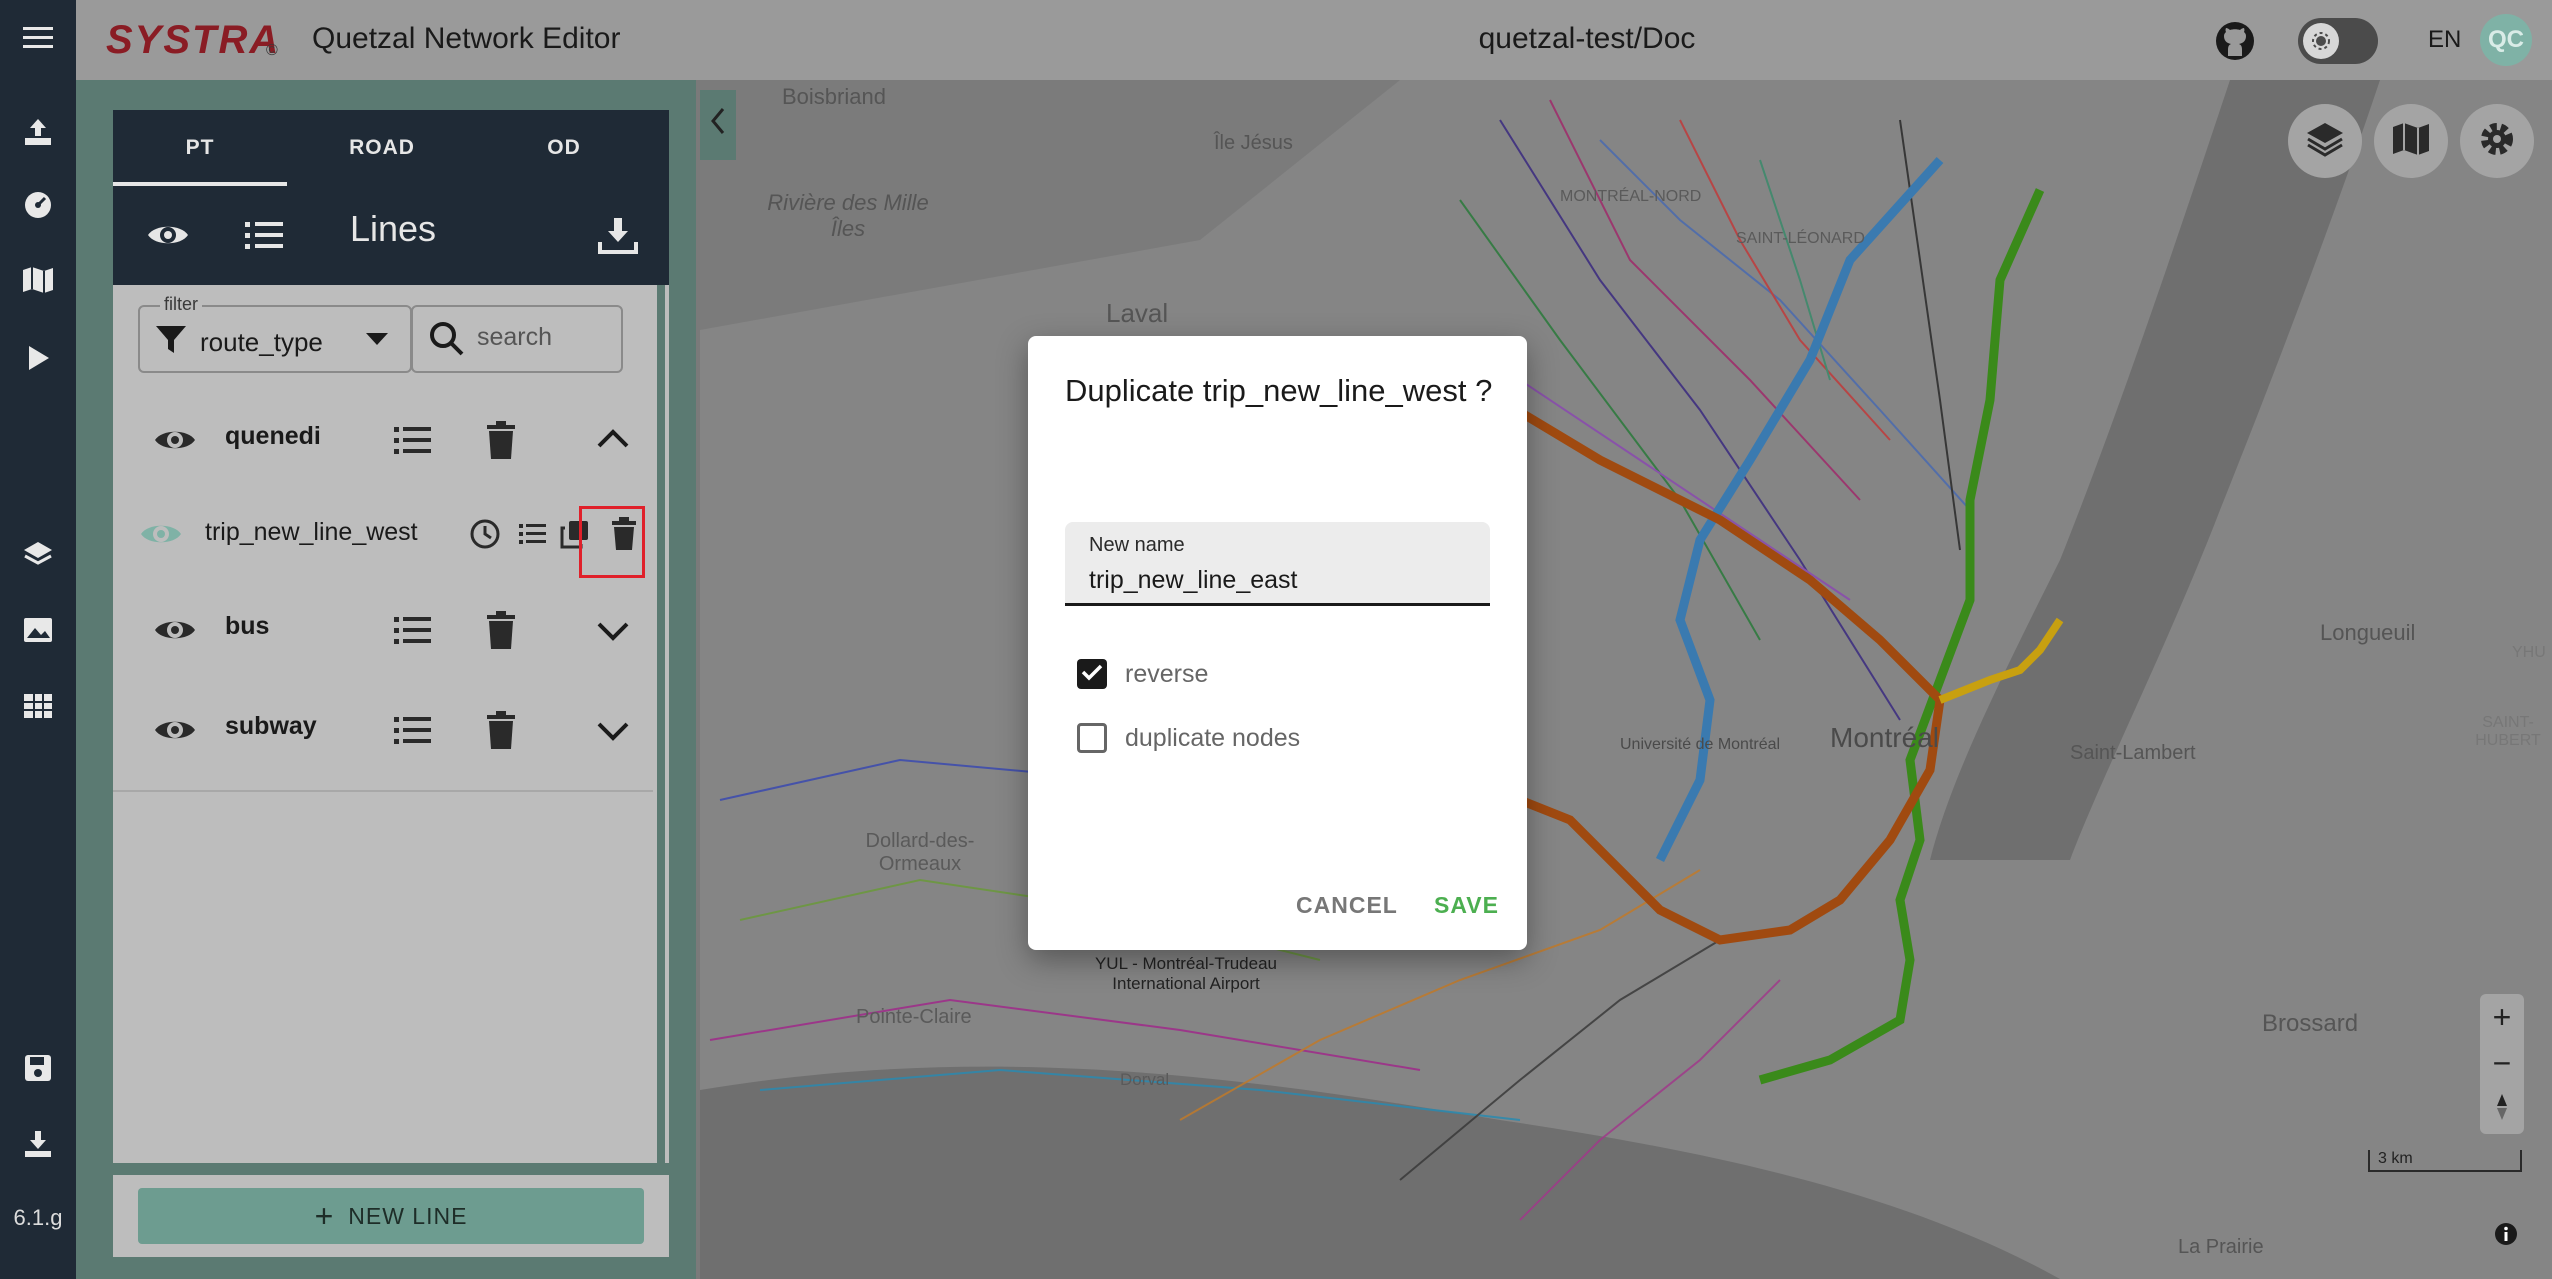 Image resolution: width=2552 pixels, height=1279 pixels. What do you see at coordinates (38, 706) in the screenshot?
I see `table-icon` at bounding box center [38, 706].